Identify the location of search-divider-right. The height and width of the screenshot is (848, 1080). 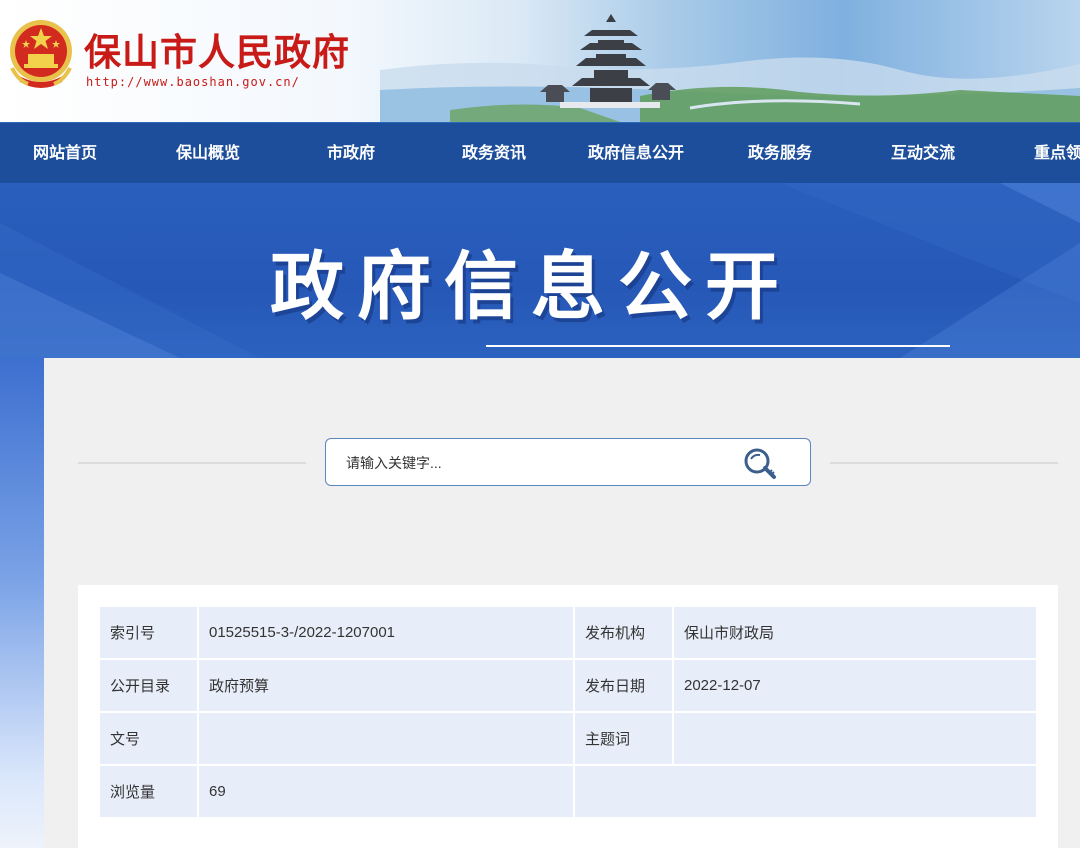
(944, 463).